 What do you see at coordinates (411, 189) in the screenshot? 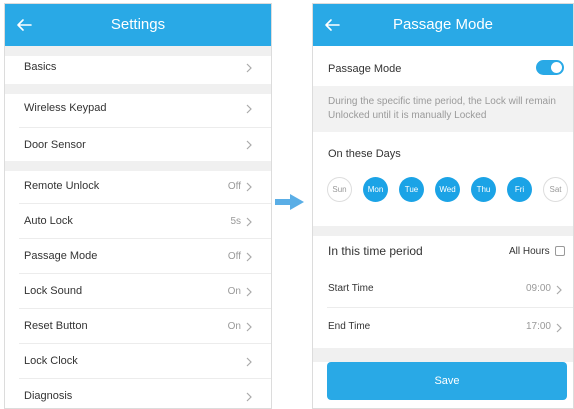
I see `day-tue: Tue` at bounding box center [411, 189].